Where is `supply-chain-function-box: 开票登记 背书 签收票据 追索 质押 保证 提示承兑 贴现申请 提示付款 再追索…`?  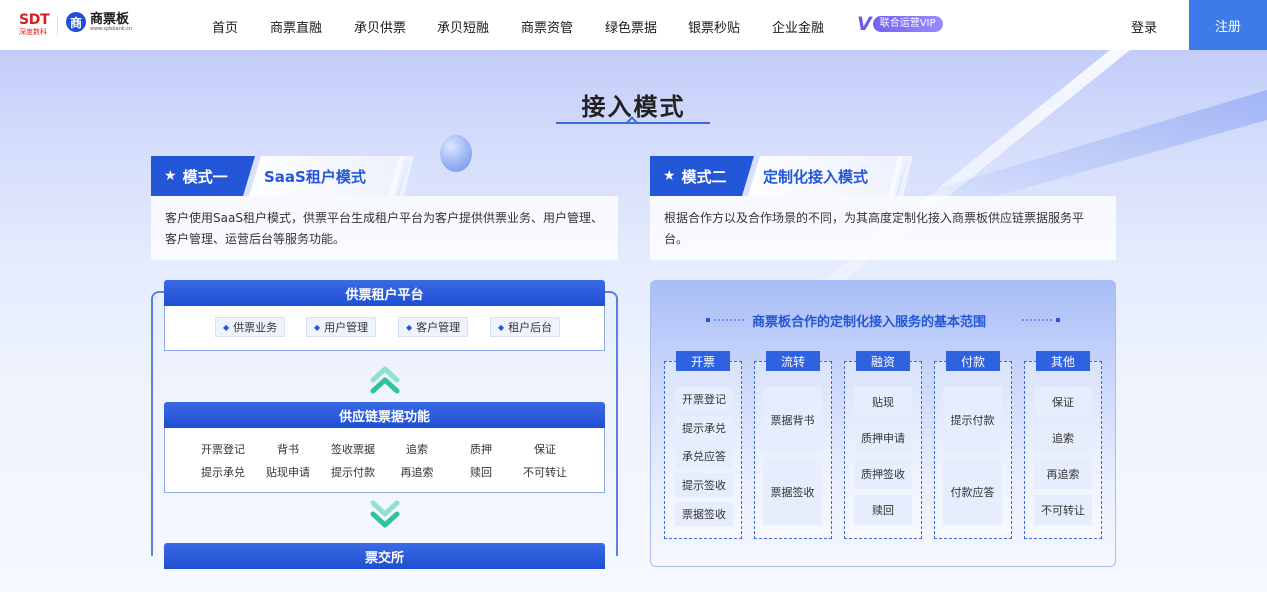
supply-chain-function-box: 开票登记 背书 签收票据 追索 质押 保证 提示承兑 贴现申请 提示付款 再追索… is located at coordinates (384, 460).